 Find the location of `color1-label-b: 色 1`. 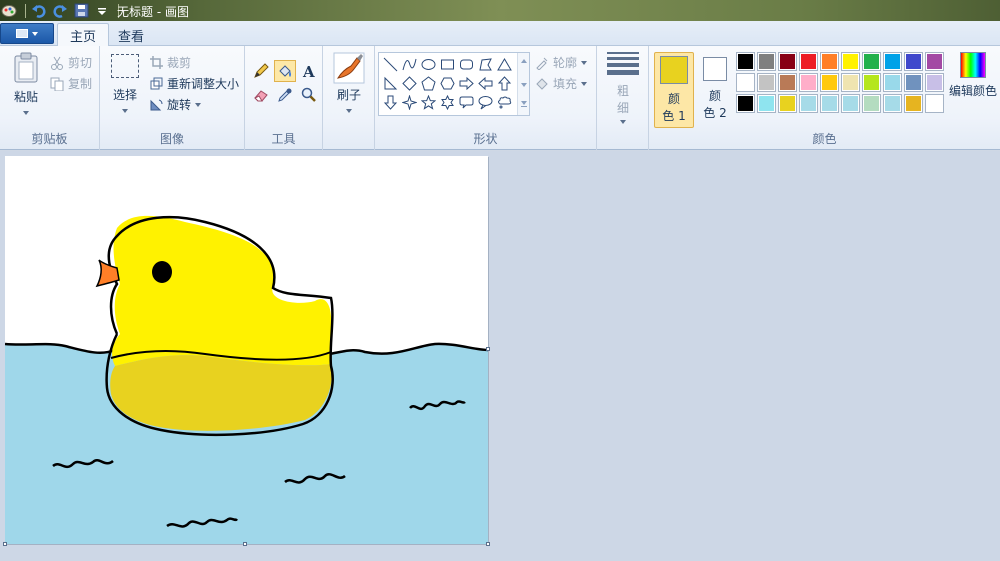

color1-label-b: 色 1 is located at coordinates (674, 116).